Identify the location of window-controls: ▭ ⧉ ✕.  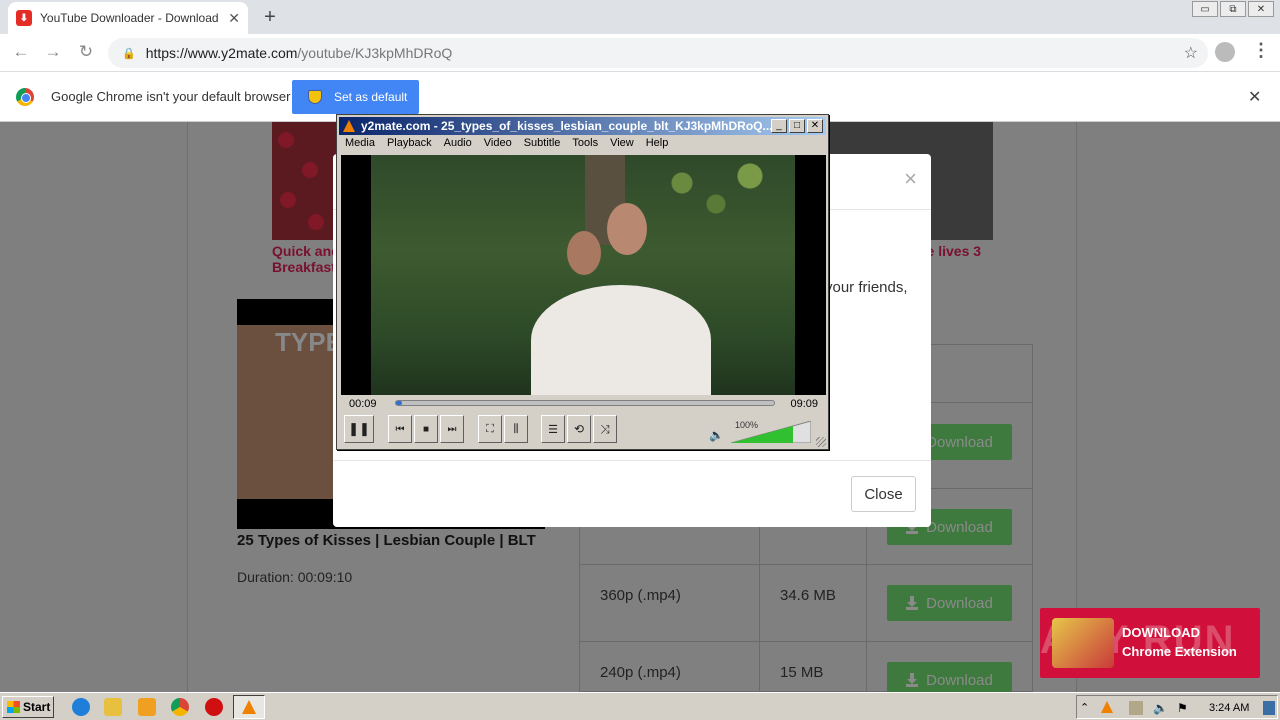
(1232, 9).